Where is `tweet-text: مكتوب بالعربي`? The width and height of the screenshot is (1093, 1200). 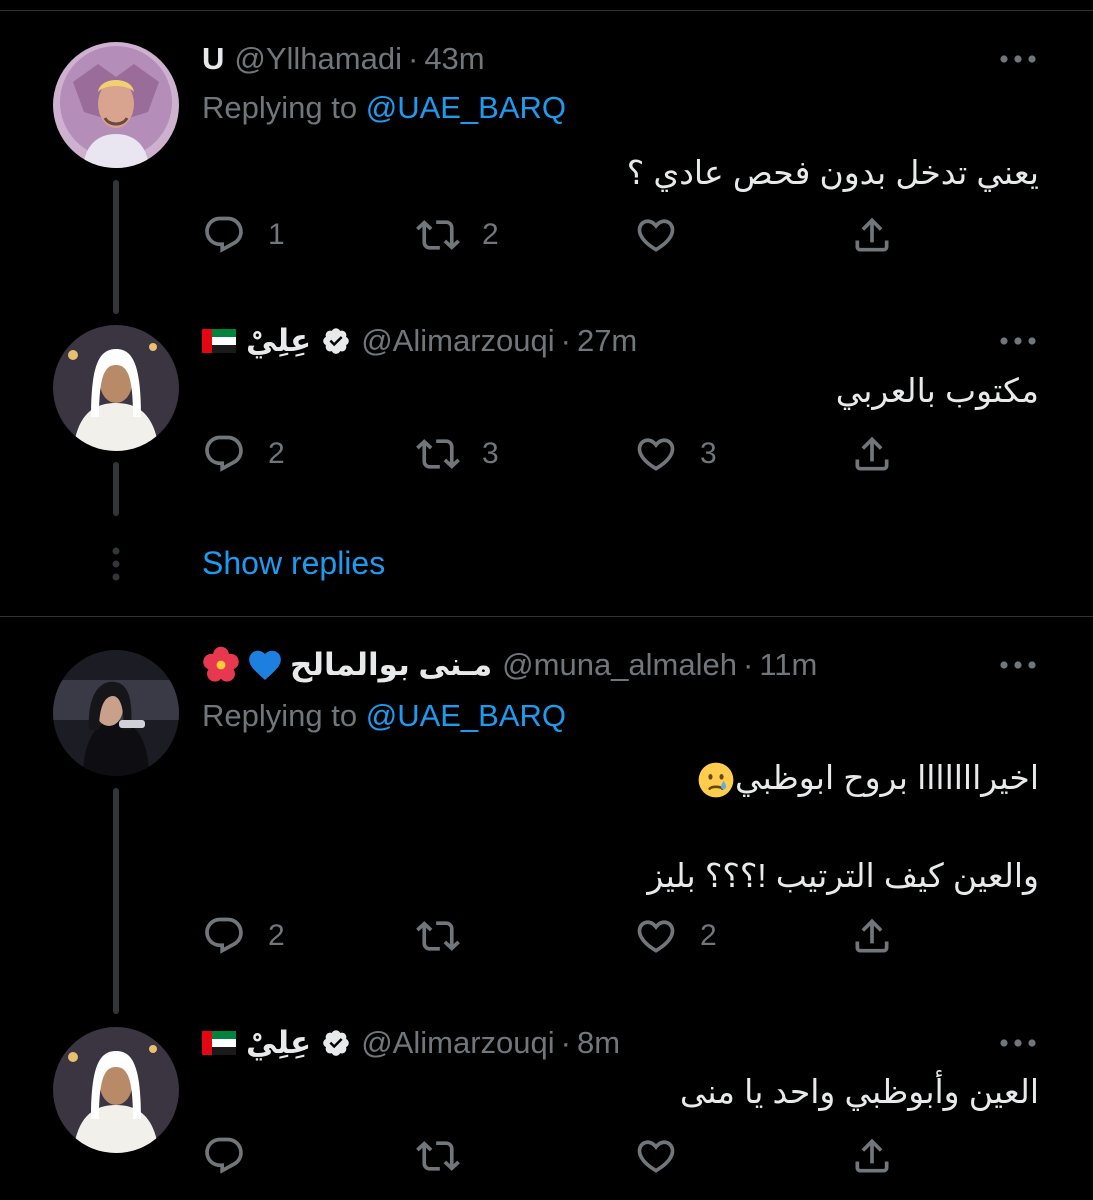 tweet-text: مكتوب بالعربي is located at coordinates (937, 390).